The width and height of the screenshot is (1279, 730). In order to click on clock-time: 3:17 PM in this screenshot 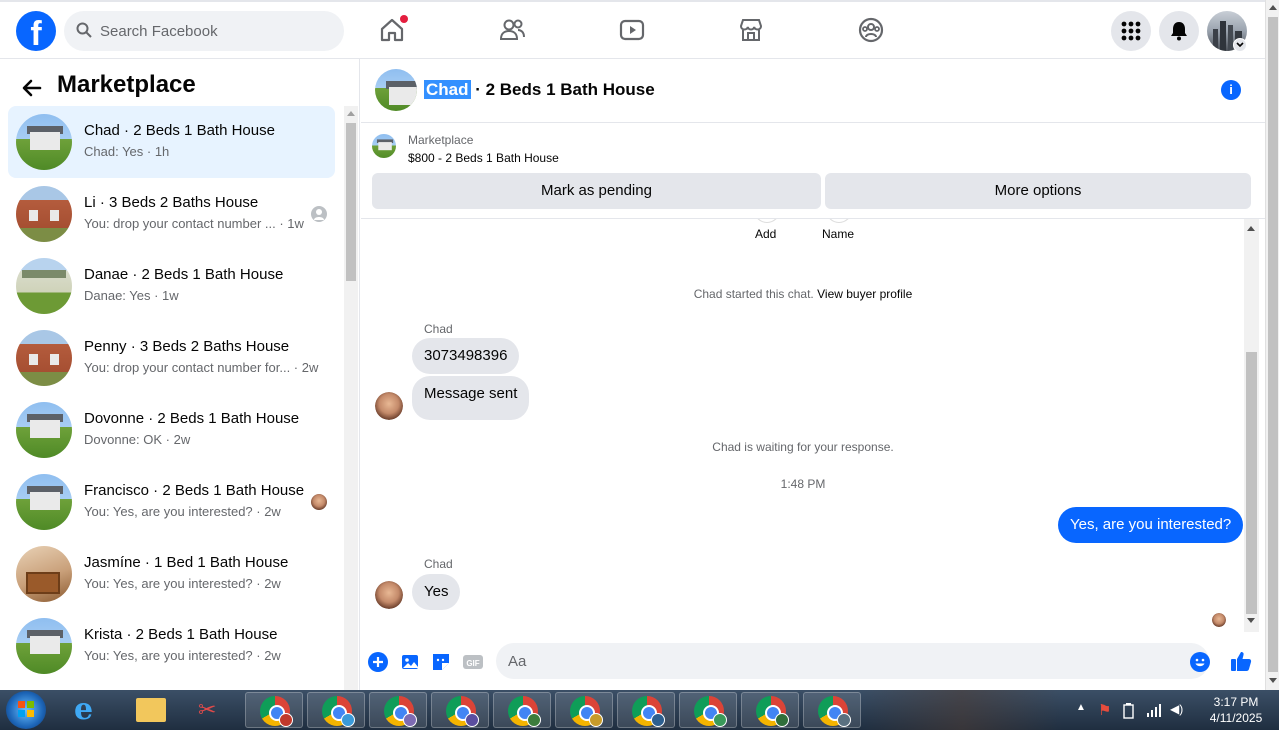, I will do `click(1236, 702)`.